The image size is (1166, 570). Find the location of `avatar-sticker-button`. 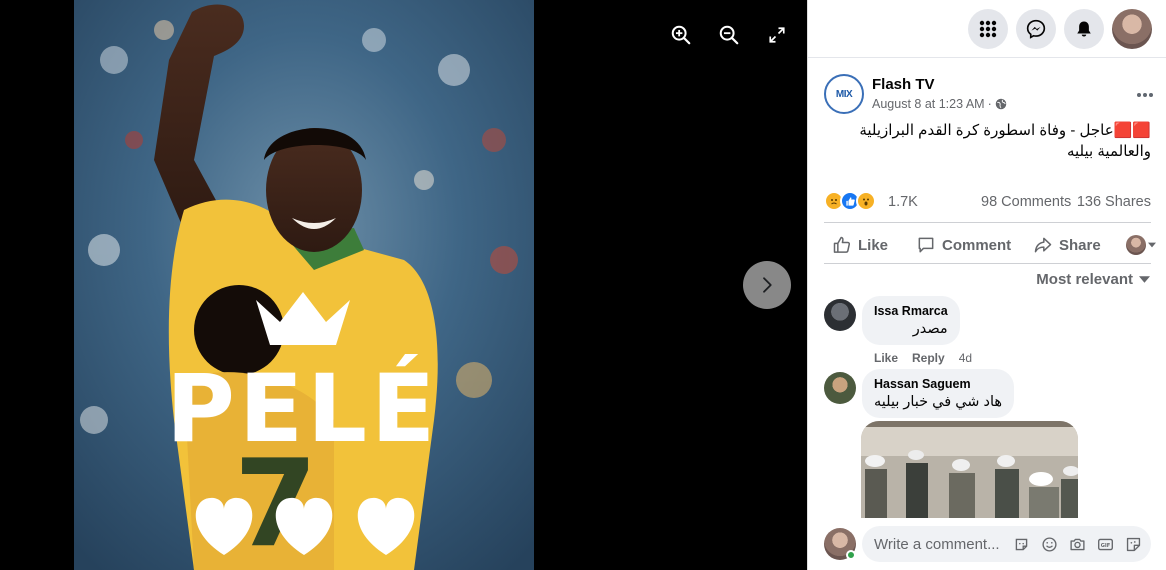

avatar-sticker-button is located at coordinates (1021, 544).